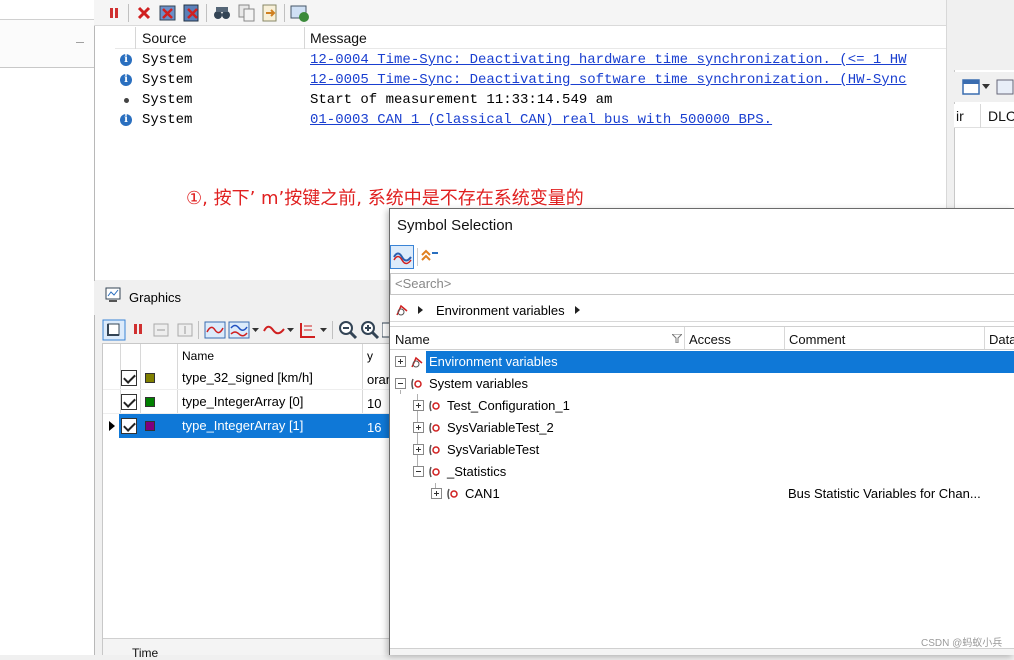 Image resolution: width=1014 pixels, height=660 pixels. I want to click on tree-item-label: System variables, so click(478, 383).